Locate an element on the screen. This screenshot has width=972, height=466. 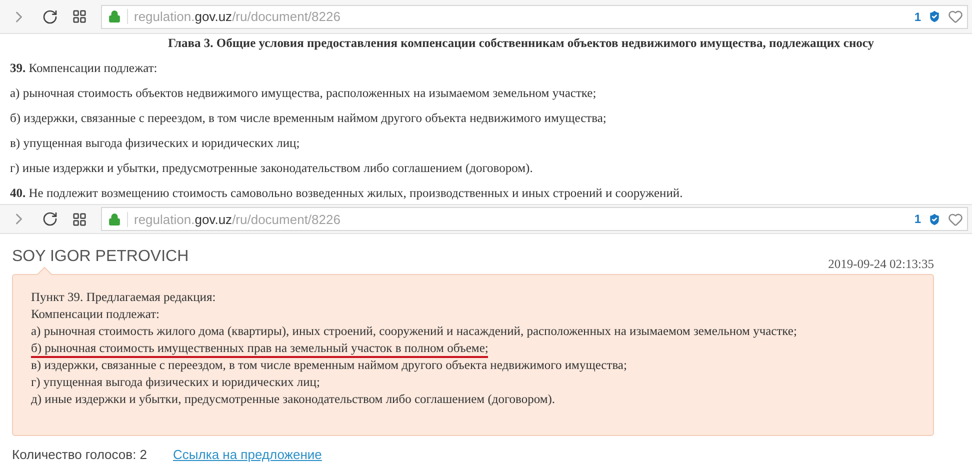
paragraph: г) иные издержки и убытки, предусмотренные законодательством либо соглашением (договором). is located at coordinates (272, 169).